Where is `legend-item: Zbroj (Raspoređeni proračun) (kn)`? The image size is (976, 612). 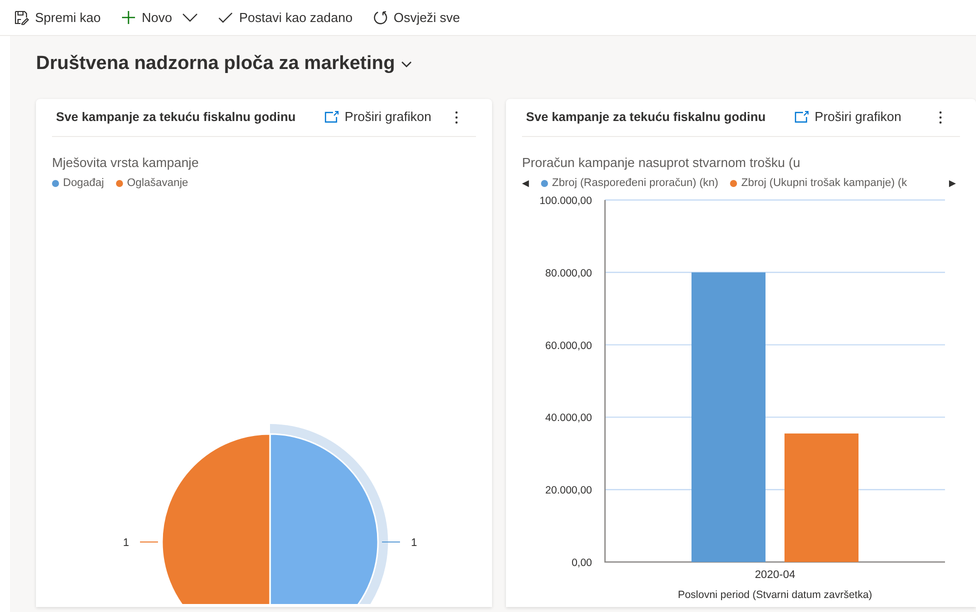 legend-item: Zbroj (Raspoređeni proračun) (kn) is located at coordinates (629, 183).